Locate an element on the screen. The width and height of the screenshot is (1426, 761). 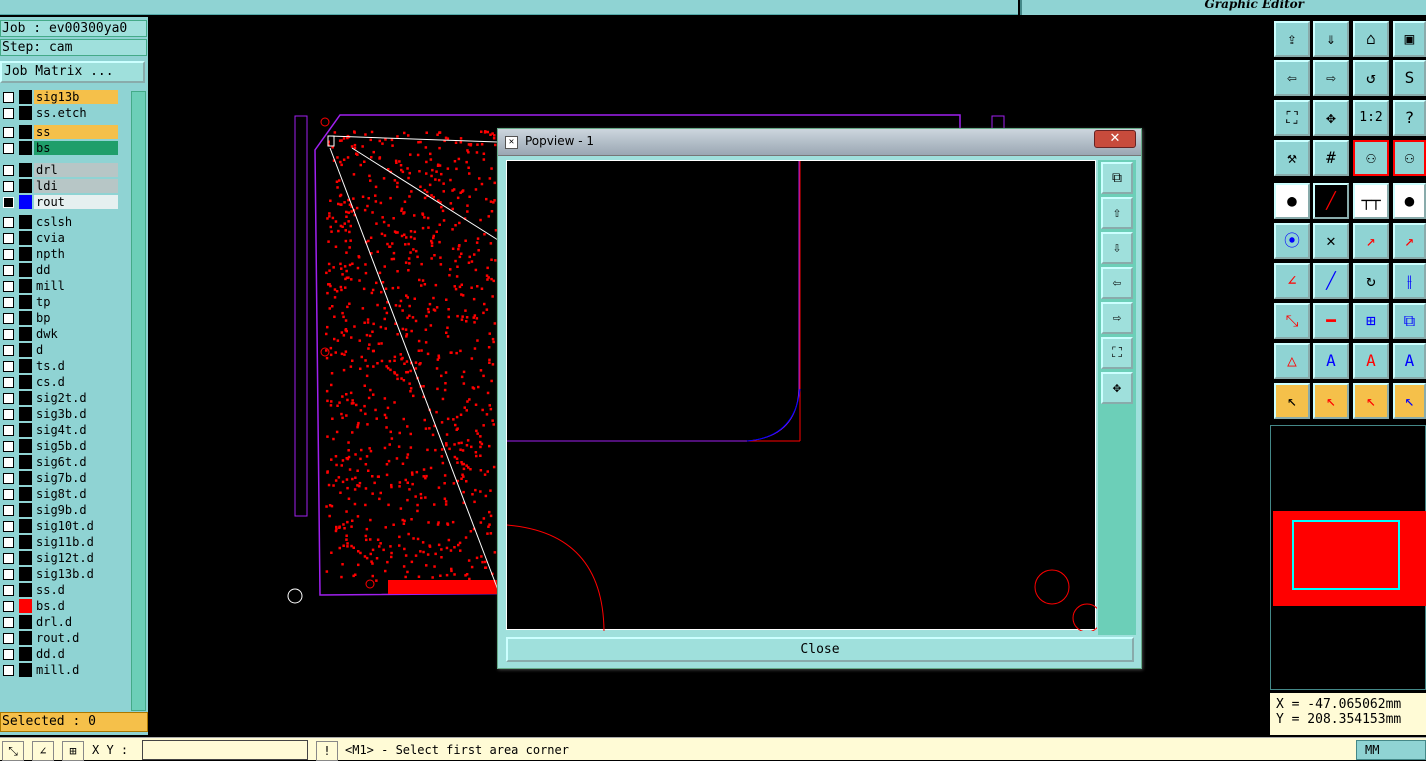
zoom-1-2-icon: 1:2 is located at coordinates (1371, 118).